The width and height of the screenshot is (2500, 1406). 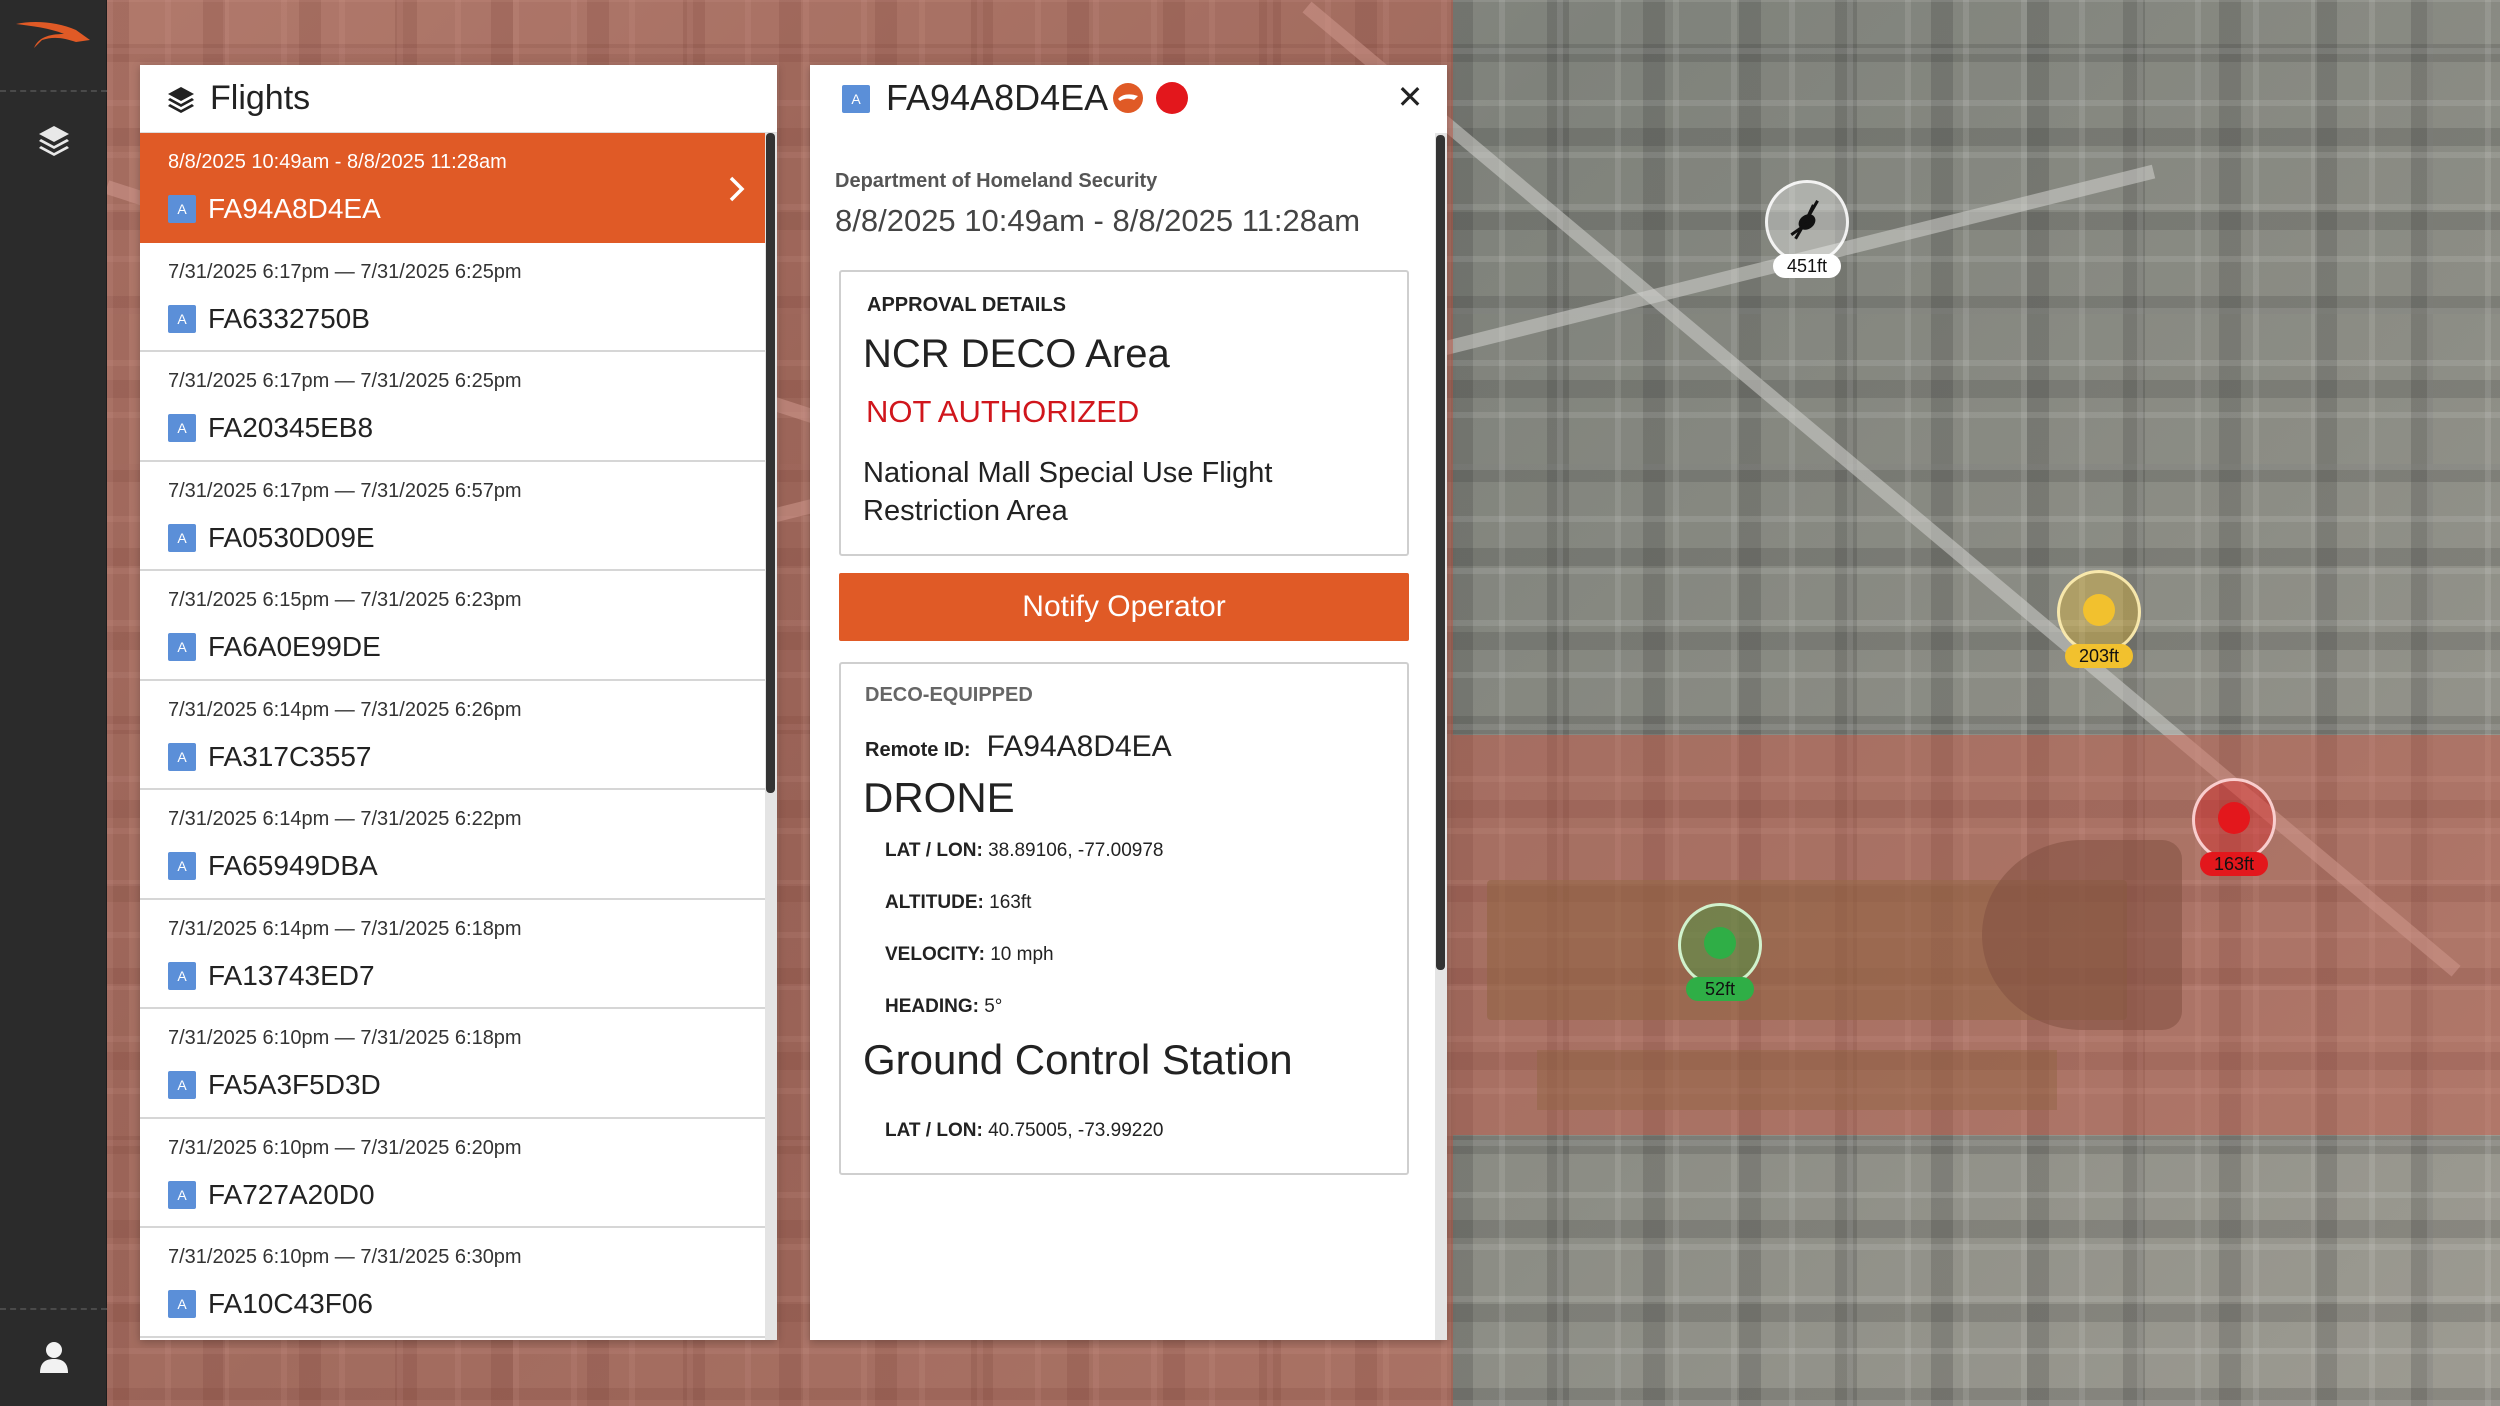 I want to click on flight-id-line: A FA13743ED7, so click(x=271, y=976).